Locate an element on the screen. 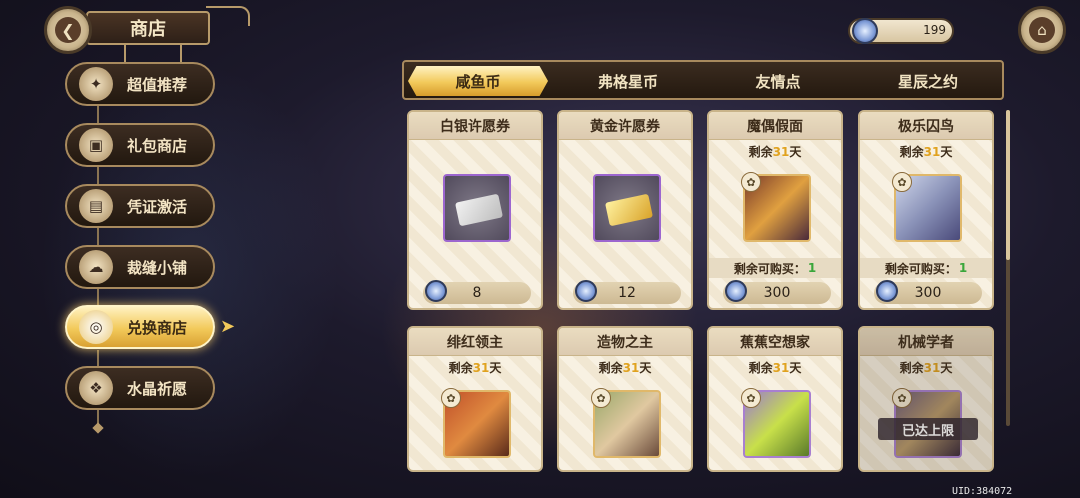  silver-ticket-icon is located at coordinates (477, 208).